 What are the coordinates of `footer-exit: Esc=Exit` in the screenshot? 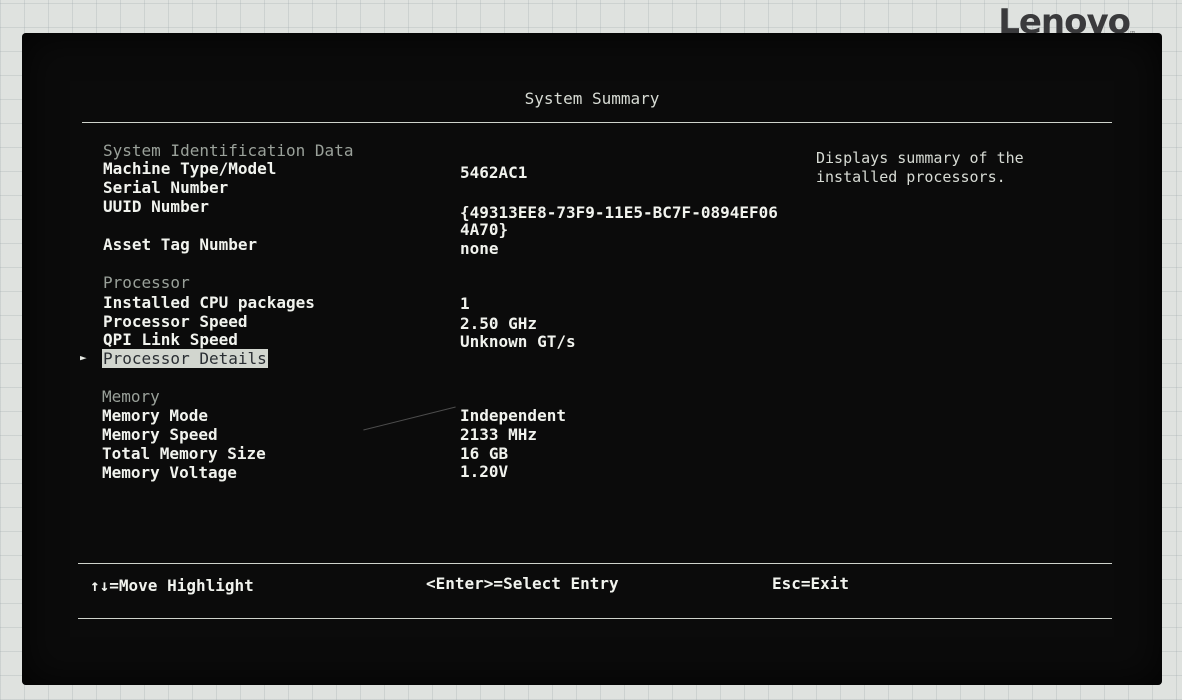 It's located at (811, 583).